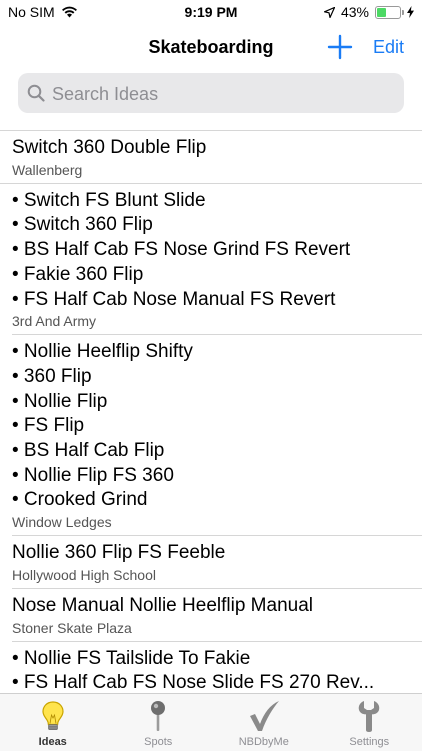 This screenshot has height=751, width=422. Describe the element at coordinates (53, 742) in the screenshot. I see `tab-ideas-label: Ideas` at that location.